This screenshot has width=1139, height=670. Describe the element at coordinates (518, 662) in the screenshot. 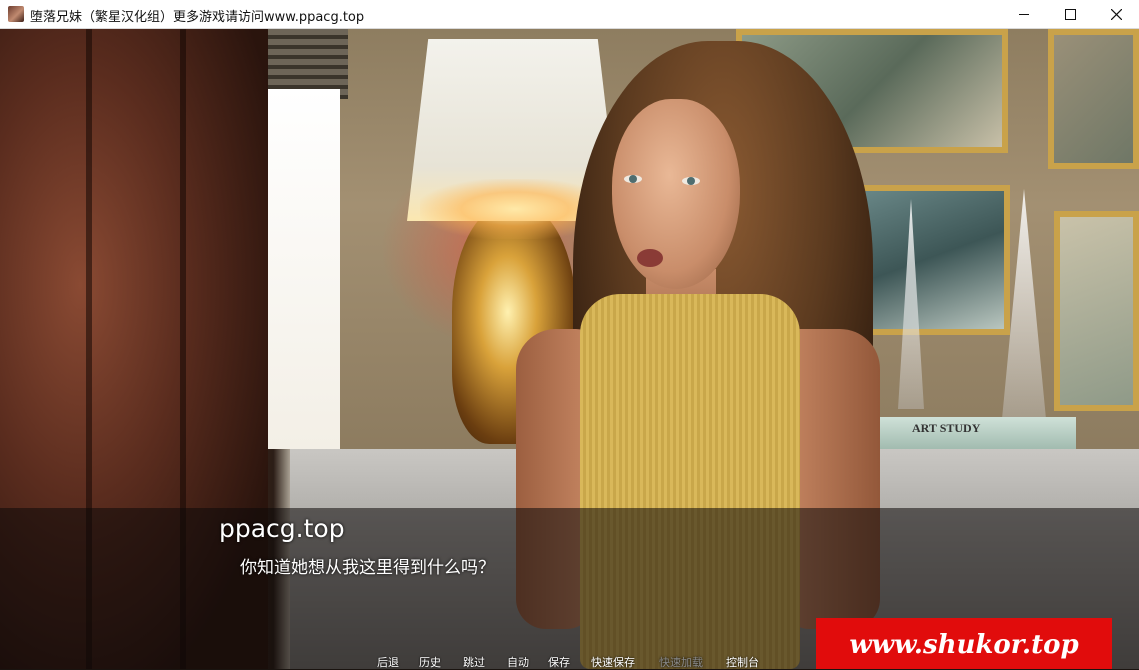

I see `quick-menu-auto: 自动` at that location.